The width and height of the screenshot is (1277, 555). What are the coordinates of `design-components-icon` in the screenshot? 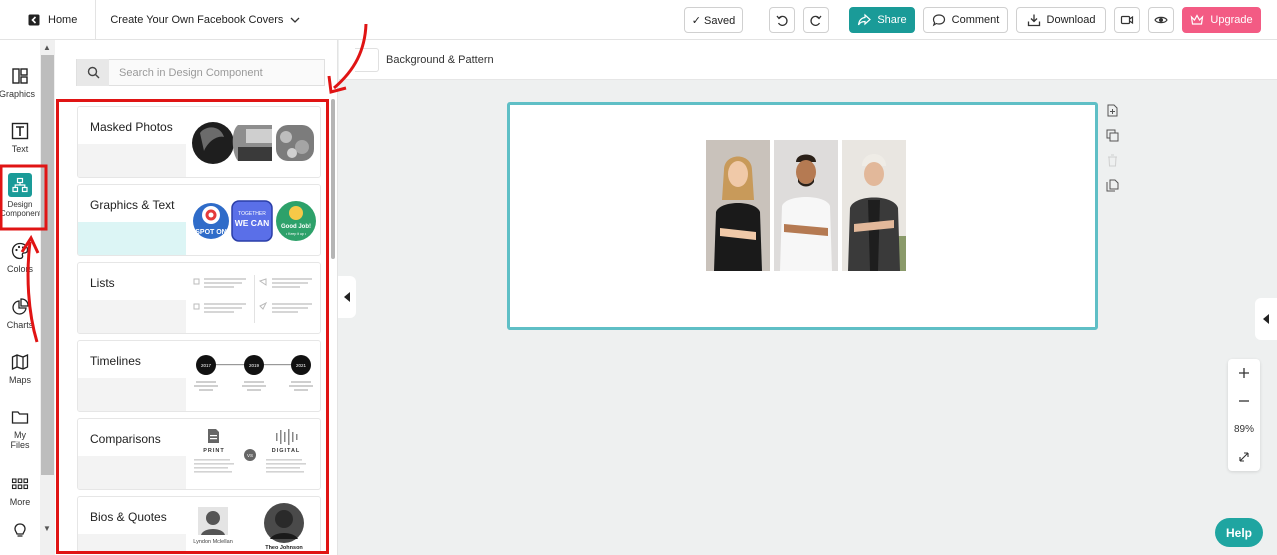 It's located at (20, 185).